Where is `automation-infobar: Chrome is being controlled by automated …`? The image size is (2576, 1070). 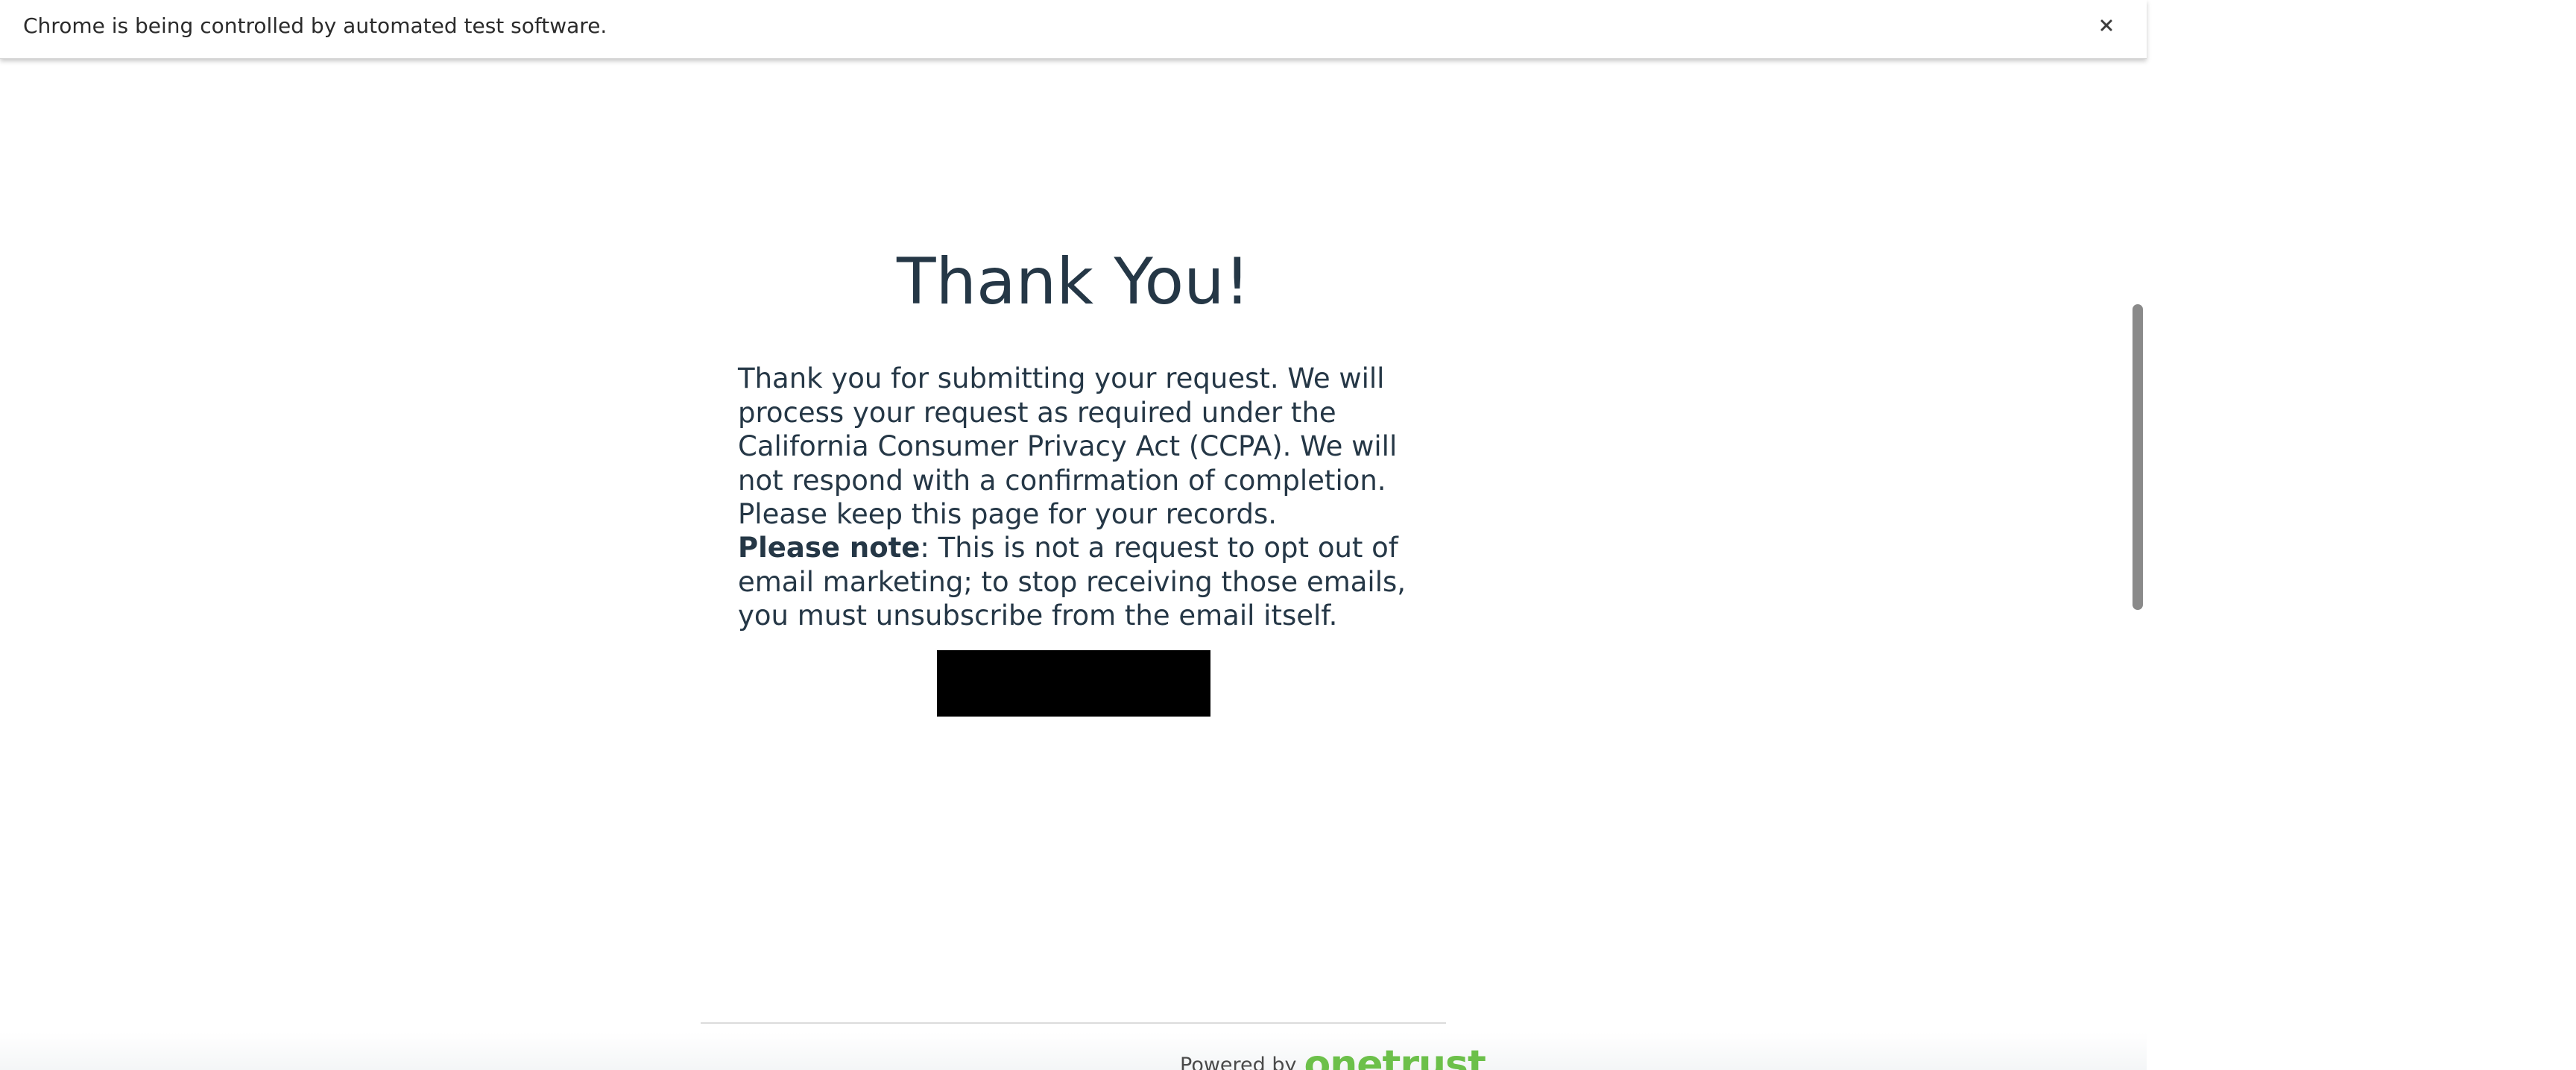
automation-infobar: Chrome is being controlled by automated … is located at coordinates (1073, 29).